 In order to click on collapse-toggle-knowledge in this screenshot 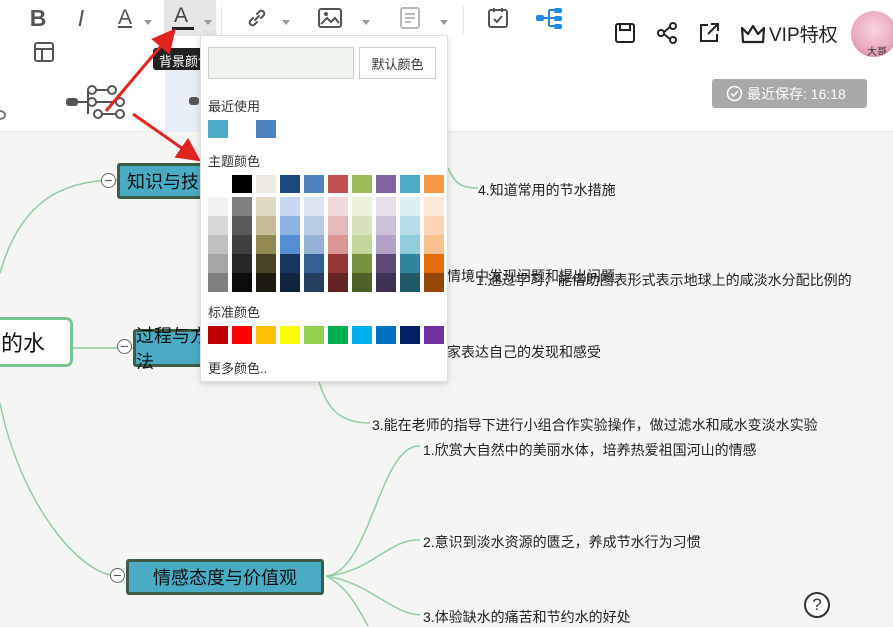, I will do `click(108, 180)`.